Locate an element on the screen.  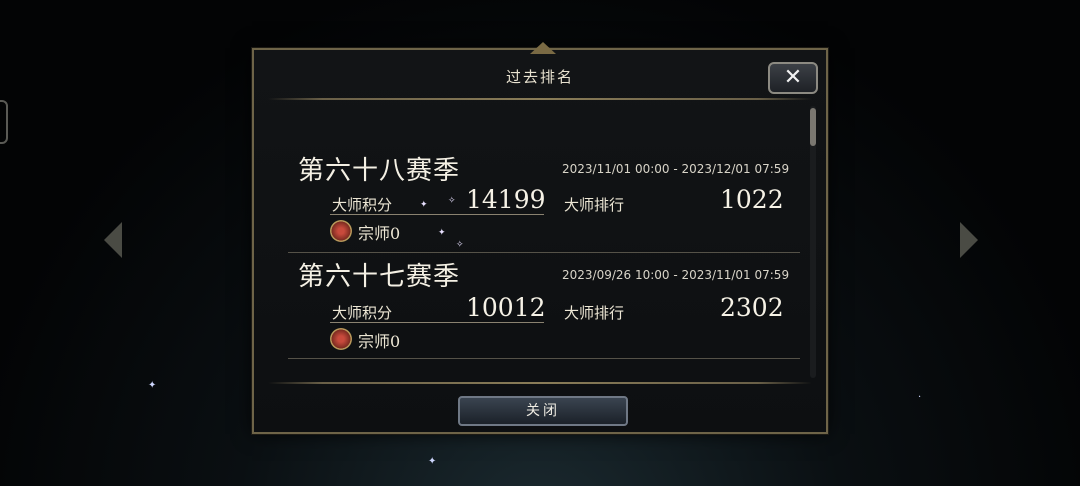
rank-value: 1022 is located at coordinates (752, 199).